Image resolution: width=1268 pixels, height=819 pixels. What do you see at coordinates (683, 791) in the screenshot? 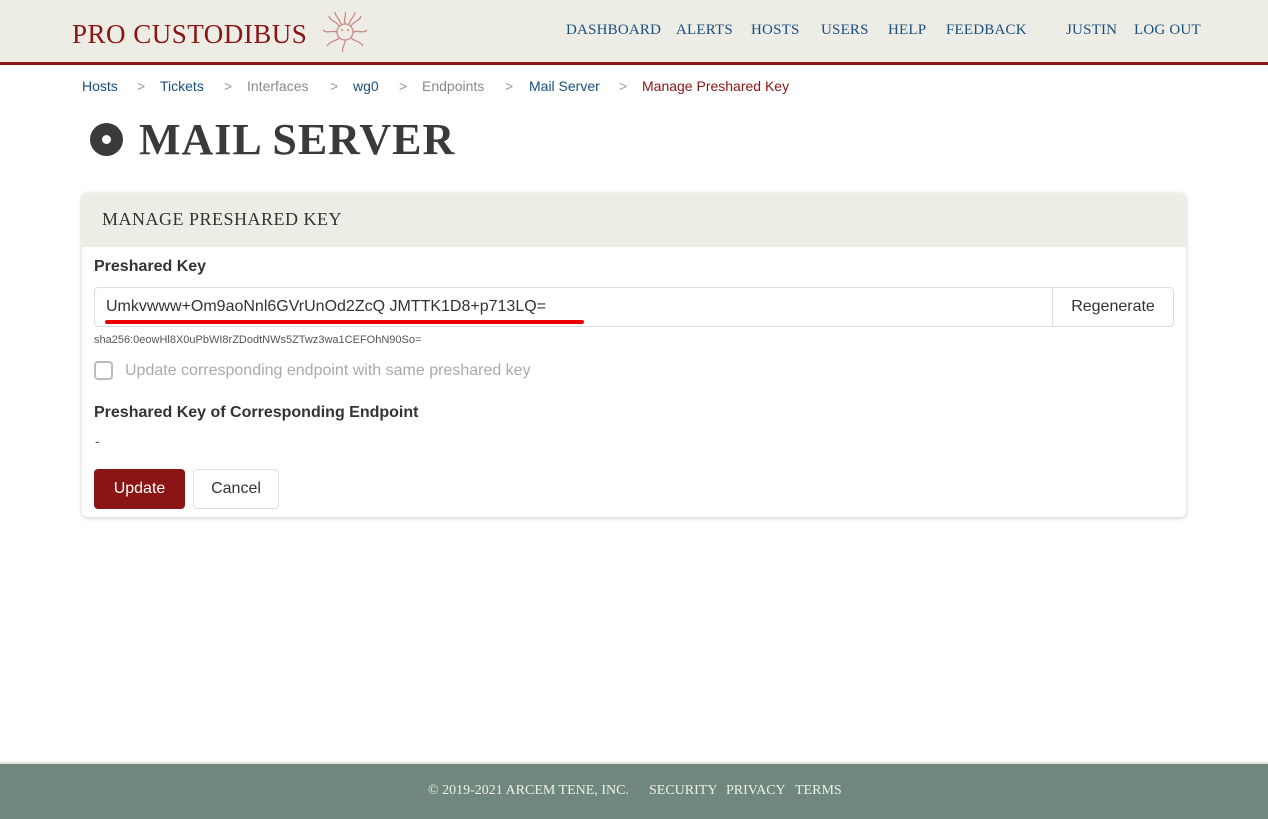
I see `footer-security-link: SECURITY` at bounding box center [683, 791].